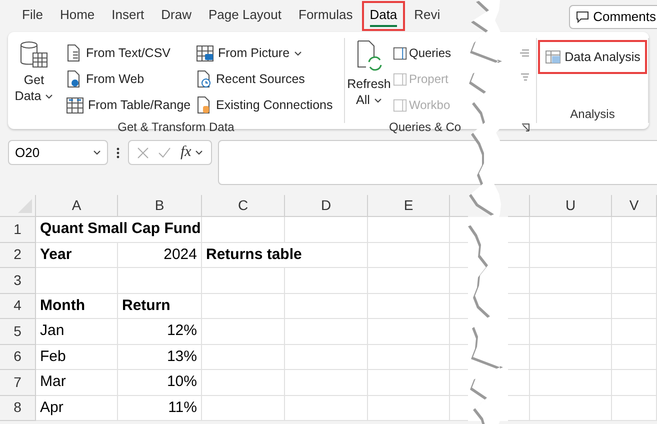 Image resolution: width=657 pixels, height=424 pixels. What do you see at coordinates (571, 206) in the screenshot?
I see `column-header: U` at bounding box center [571, 206].